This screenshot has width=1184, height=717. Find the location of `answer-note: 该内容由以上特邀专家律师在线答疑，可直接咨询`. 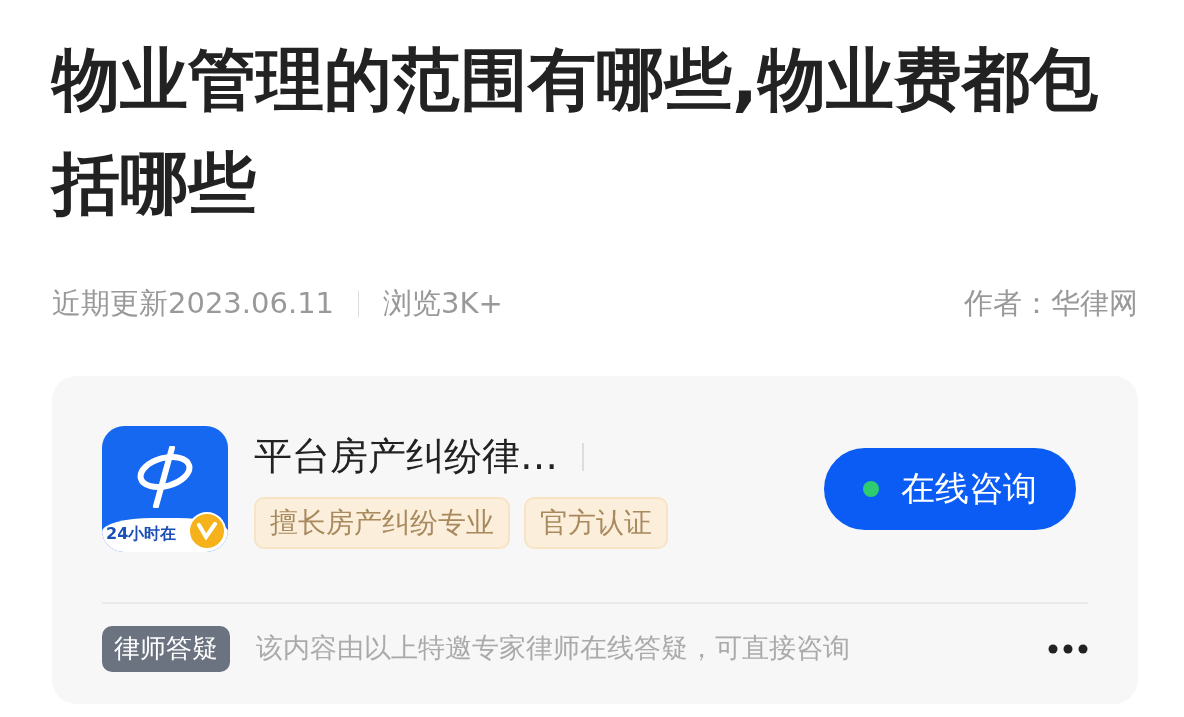

answer-note: 该内容由以上特邀专家律师在线答疑，可直接咨询 is located at coordinates (553, 648).